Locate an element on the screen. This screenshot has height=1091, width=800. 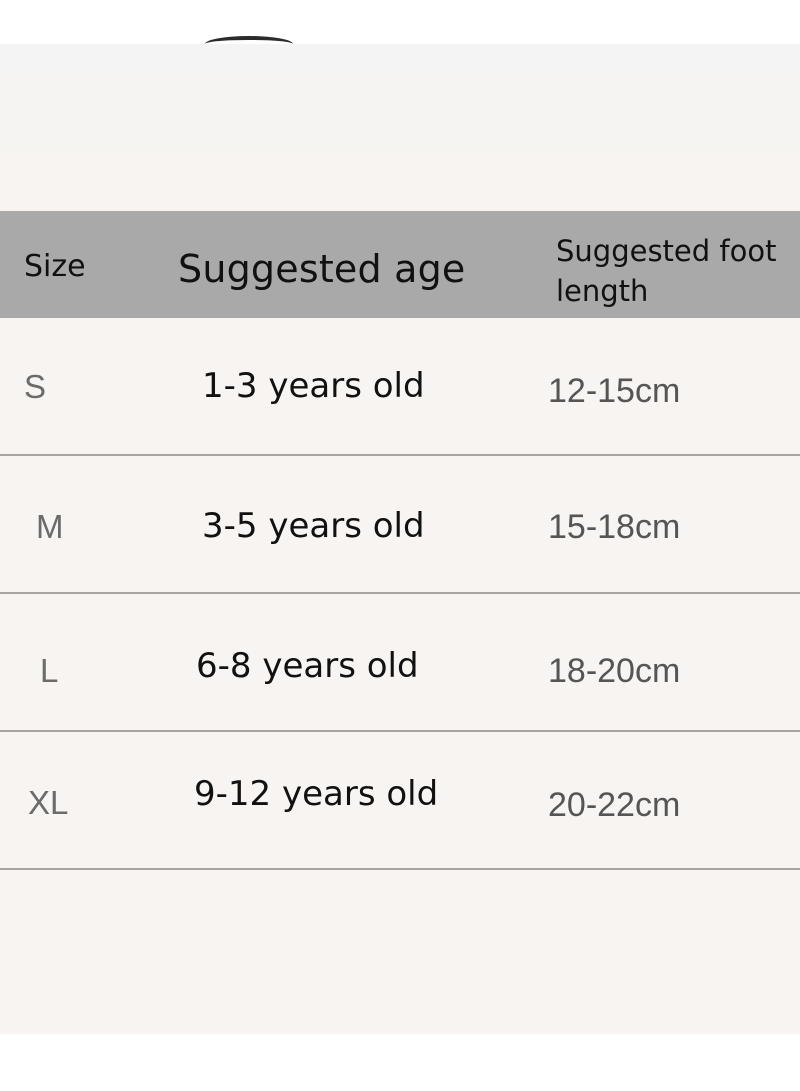
top-edge-shape is located at coordinates (249, 44).